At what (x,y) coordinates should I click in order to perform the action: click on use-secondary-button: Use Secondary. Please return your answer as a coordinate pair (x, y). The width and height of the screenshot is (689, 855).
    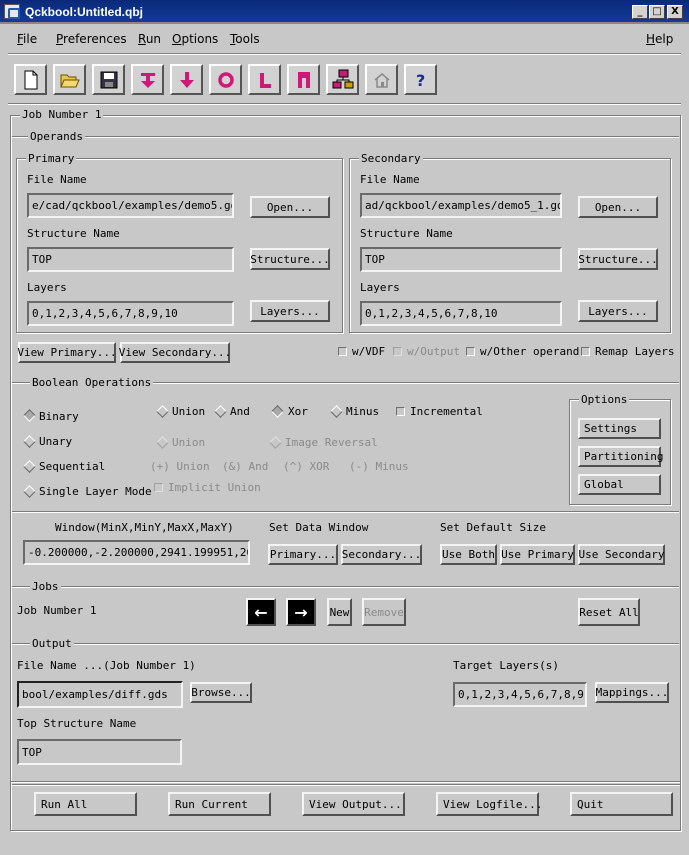
    Looking at the image, I should click on (621, 554).